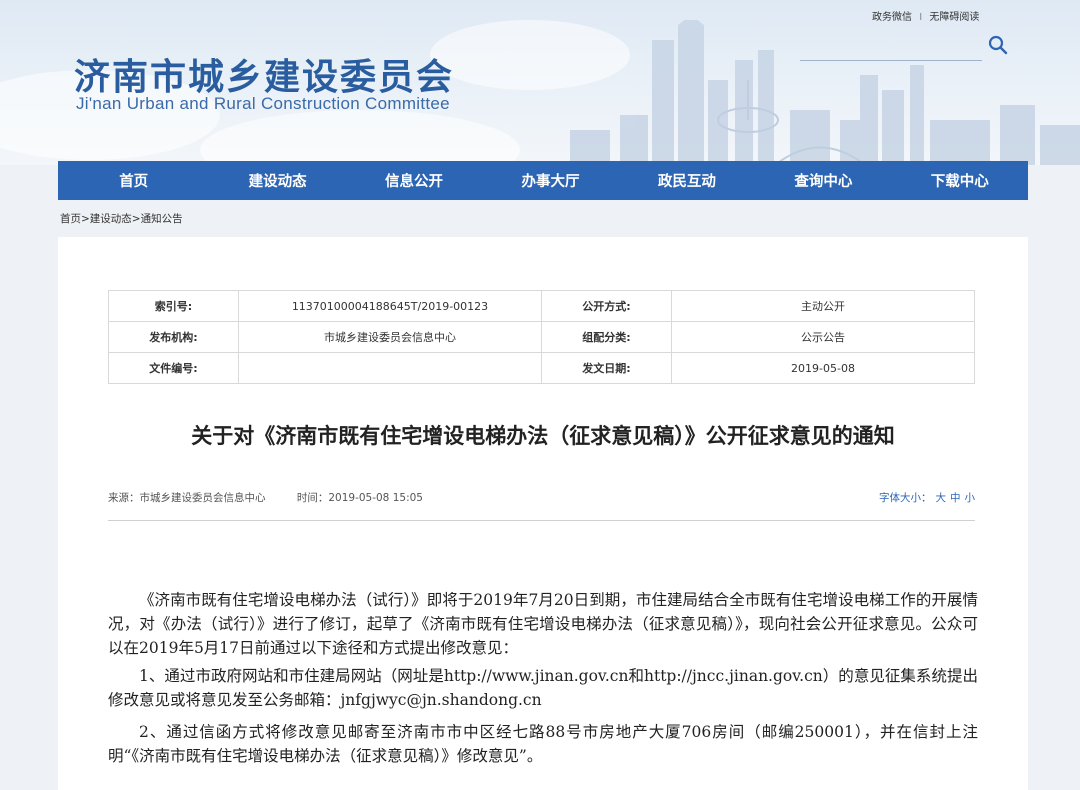 This screenshot has height=790, width=1080. I want to click on table-row: 文件编号: 发文日期: 2019-05-08, so click(541, 368).